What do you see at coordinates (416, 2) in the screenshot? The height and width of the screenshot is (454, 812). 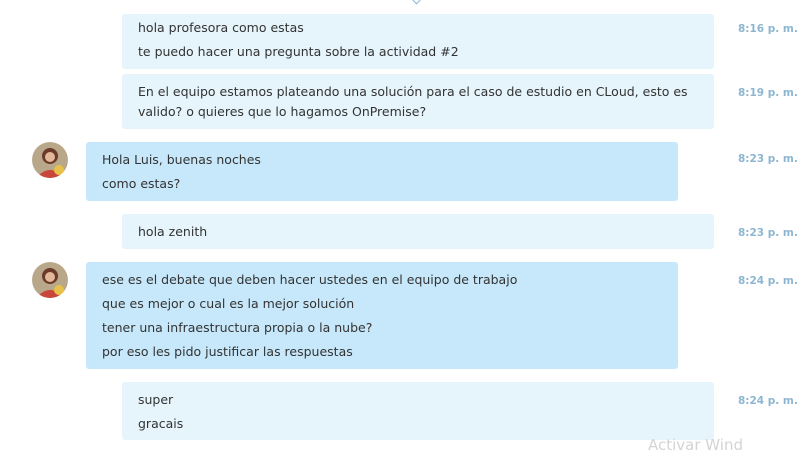 I see `chevron-down-icon` at bounding box center [416, 2].